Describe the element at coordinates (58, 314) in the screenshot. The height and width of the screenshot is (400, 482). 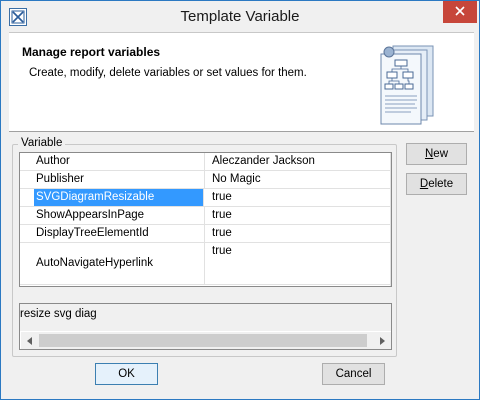
I see `description-text: resize svg diag` at that location.